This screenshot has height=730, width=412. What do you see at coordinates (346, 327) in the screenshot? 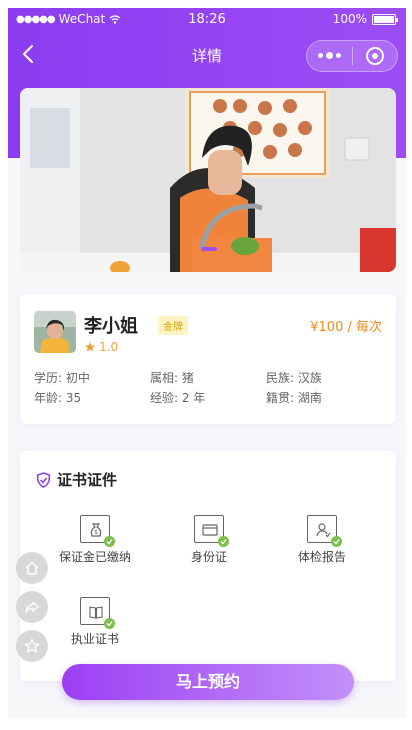
I see `price: ¥100 / 每次` at bounding box center [346, 327].